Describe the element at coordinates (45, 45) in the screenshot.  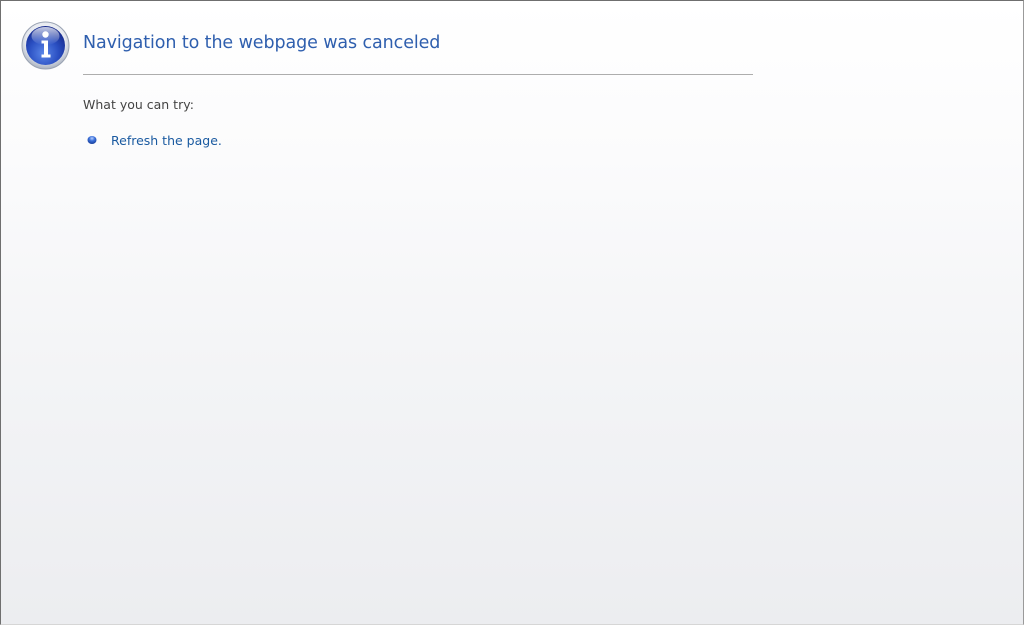
I see `info-icon` at that location.